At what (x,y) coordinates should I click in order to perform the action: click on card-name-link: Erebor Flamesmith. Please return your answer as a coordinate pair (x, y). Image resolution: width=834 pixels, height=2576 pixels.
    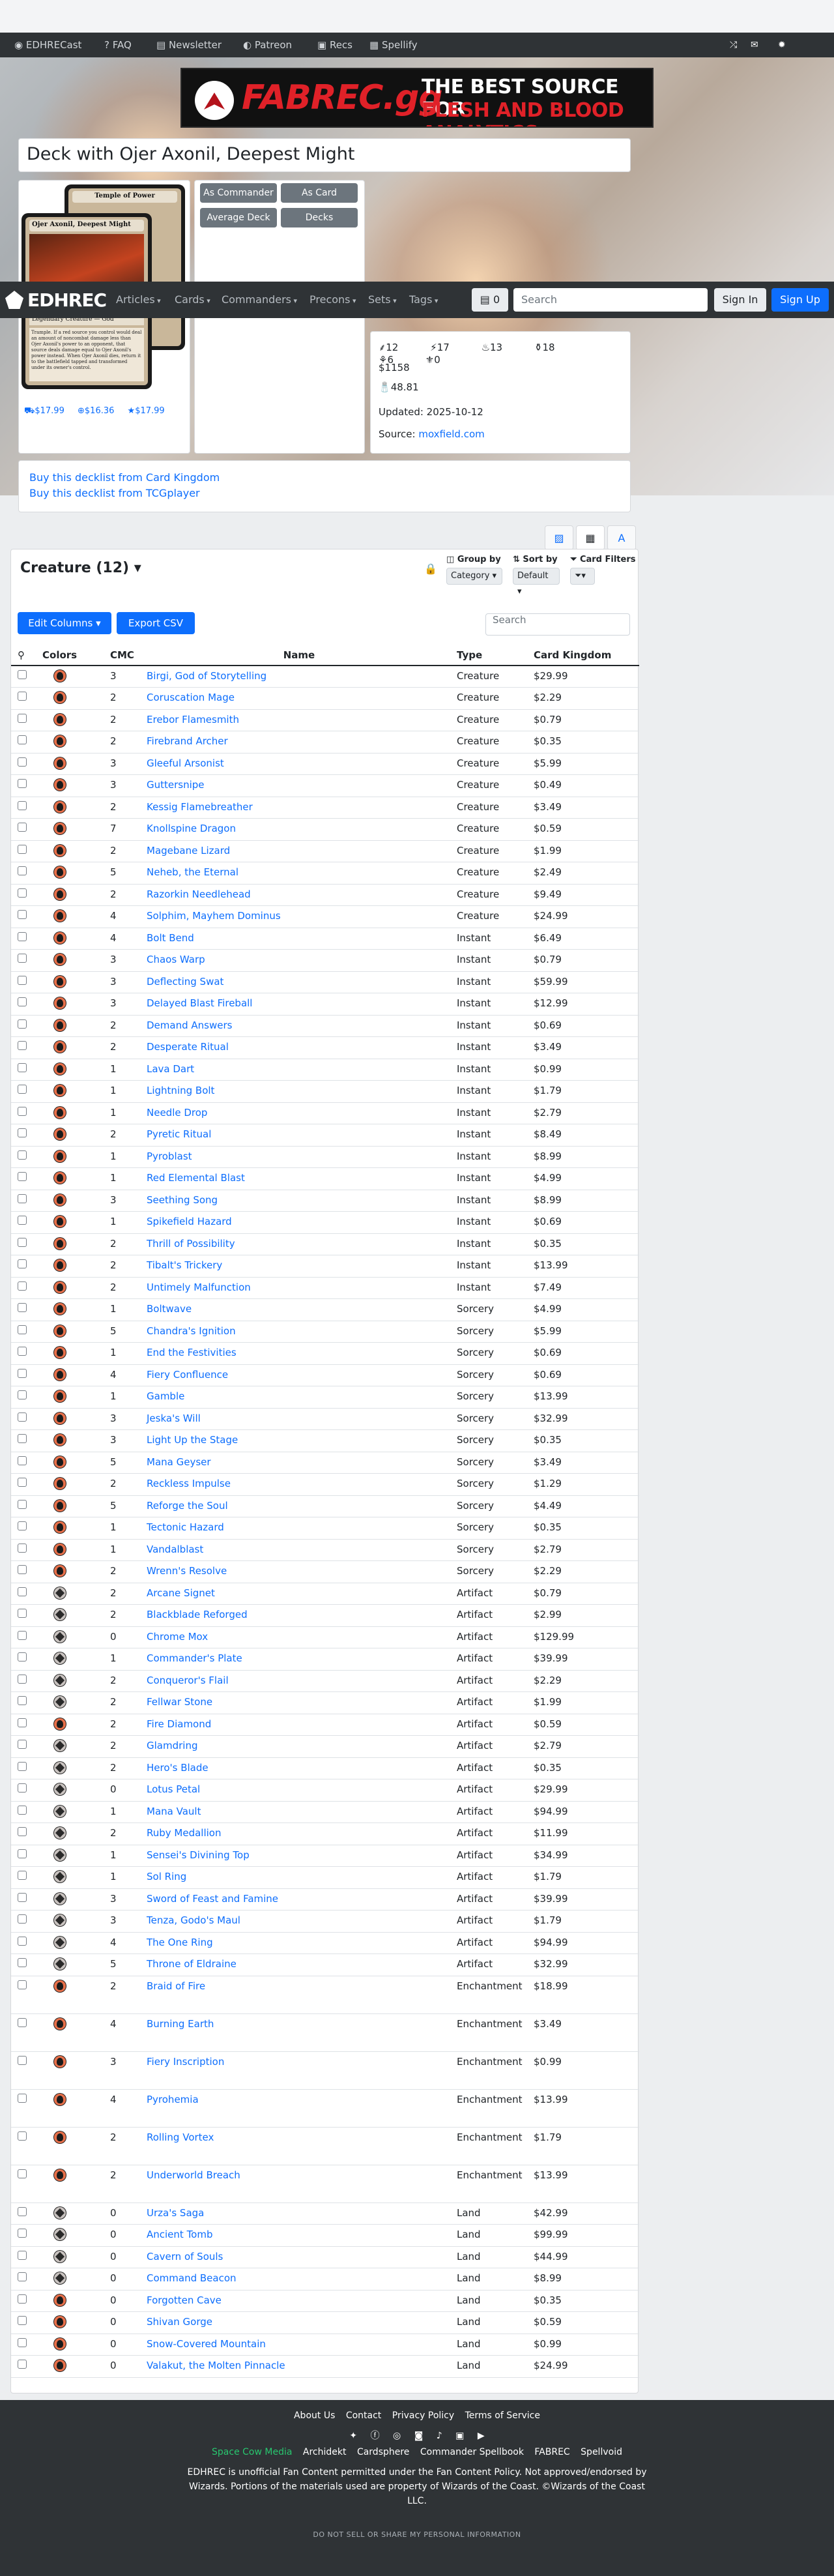
    Looking at the image, I should click on (193, 719).